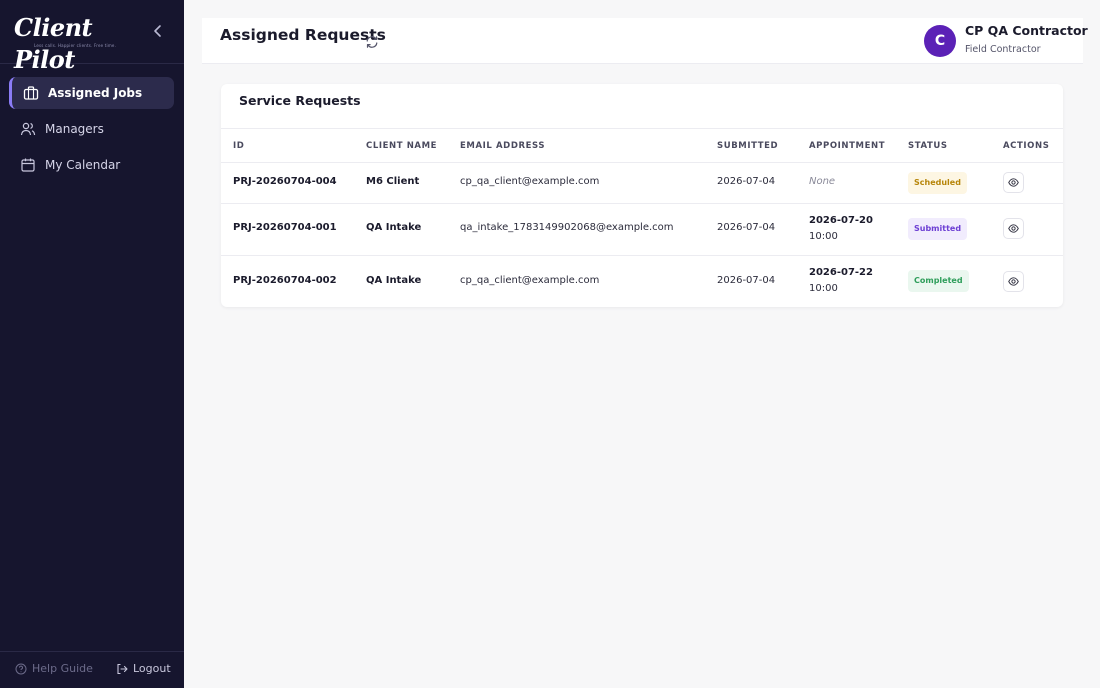 This screenshot has width=1100, height=688. I want to click on logout-icon, so click(122, 668).